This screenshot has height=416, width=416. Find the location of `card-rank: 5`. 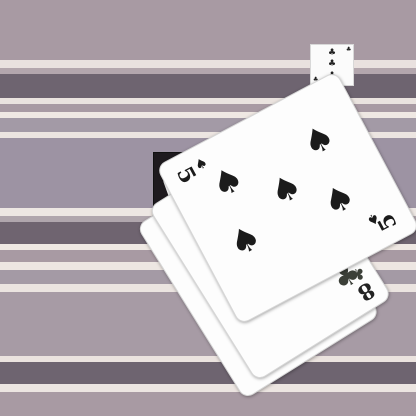

card-rank: 5 is located at coordinates (387, 222).